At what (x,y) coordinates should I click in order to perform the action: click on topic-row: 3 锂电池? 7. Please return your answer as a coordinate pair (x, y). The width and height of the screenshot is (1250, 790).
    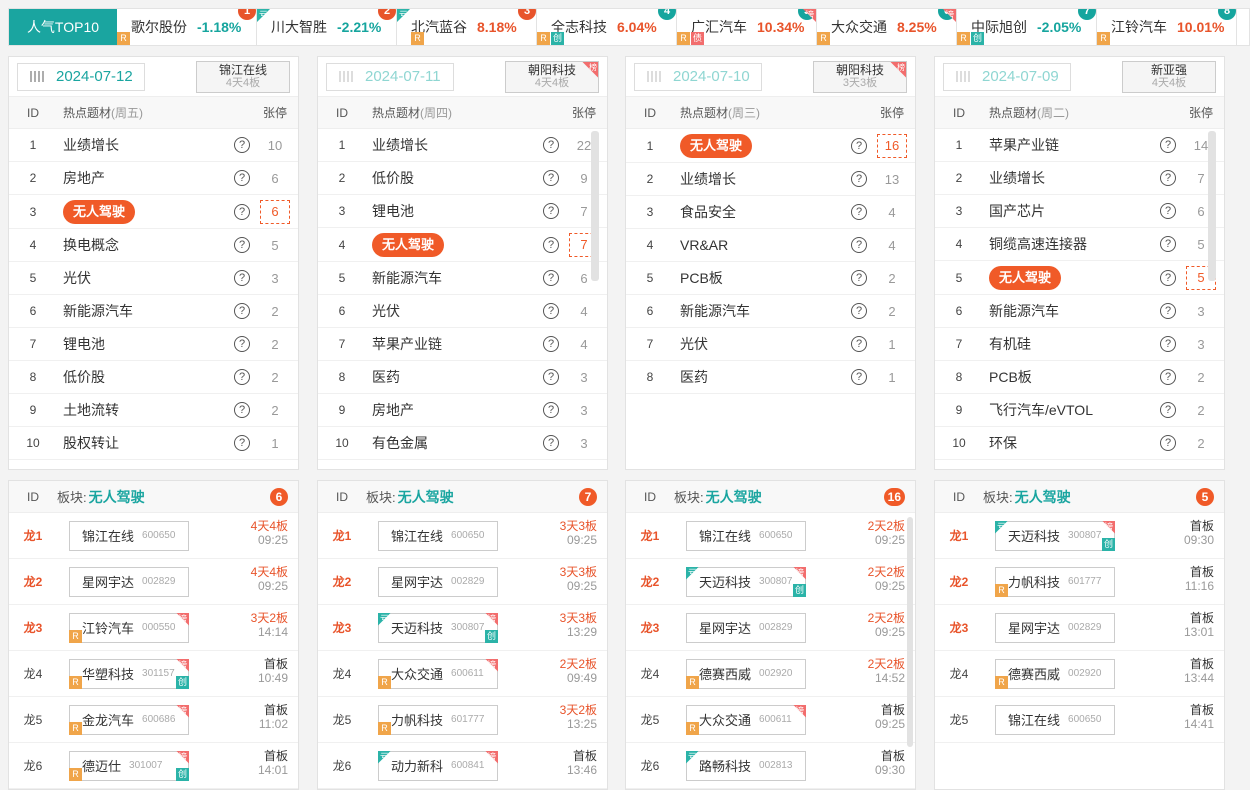
    Looking at the image, I should click on (462, 211).